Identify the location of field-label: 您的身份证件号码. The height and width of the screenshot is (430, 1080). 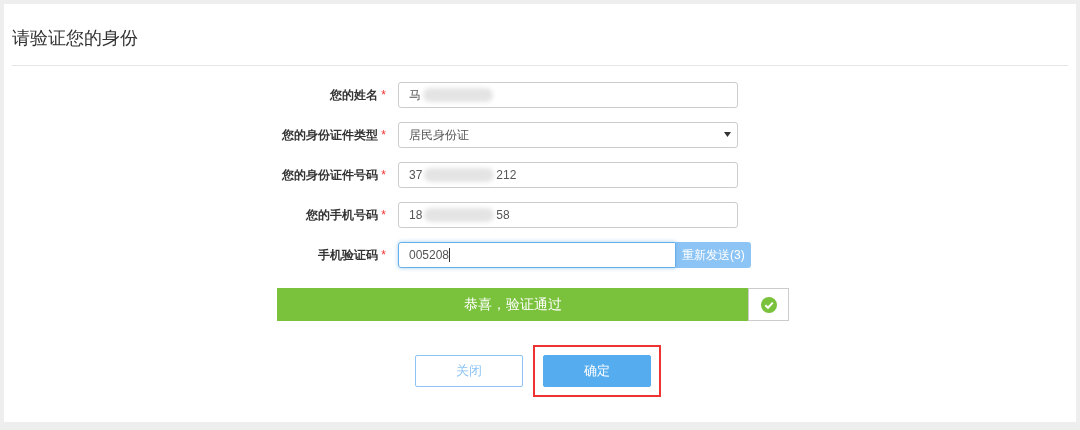
(330, 175).